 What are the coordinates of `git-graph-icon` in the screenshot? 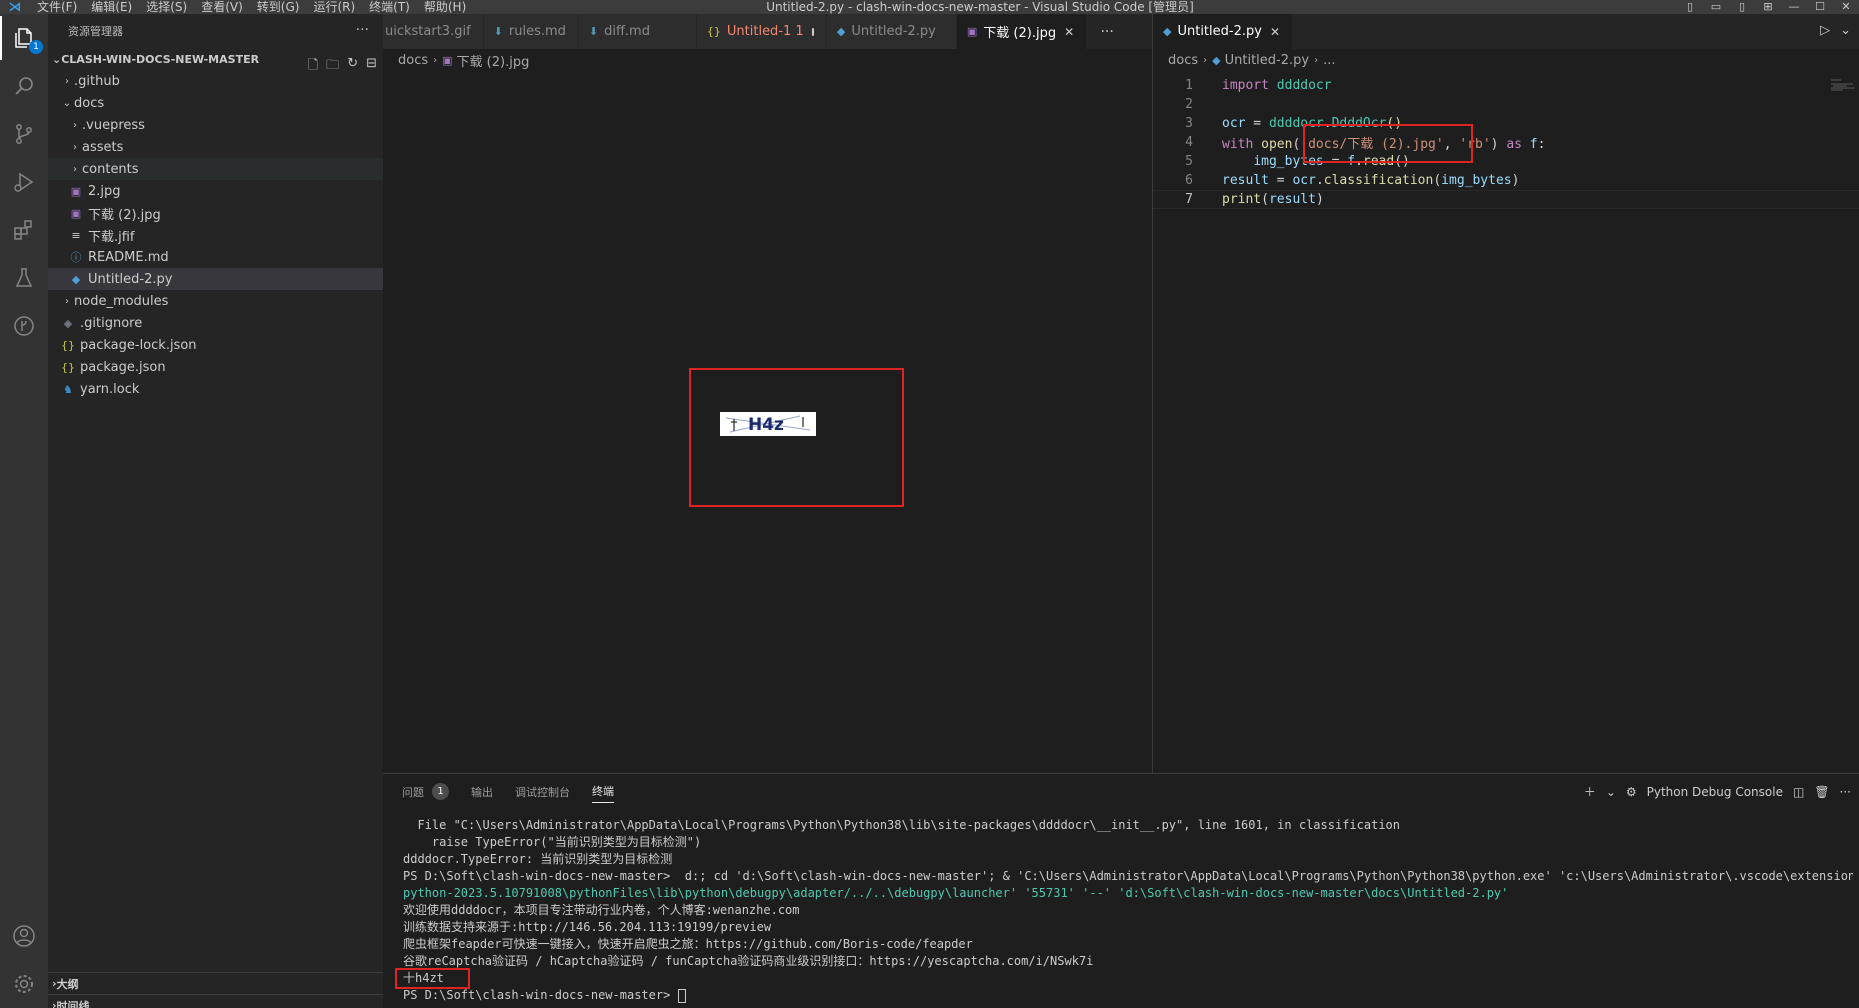 It's located at (24, 326).